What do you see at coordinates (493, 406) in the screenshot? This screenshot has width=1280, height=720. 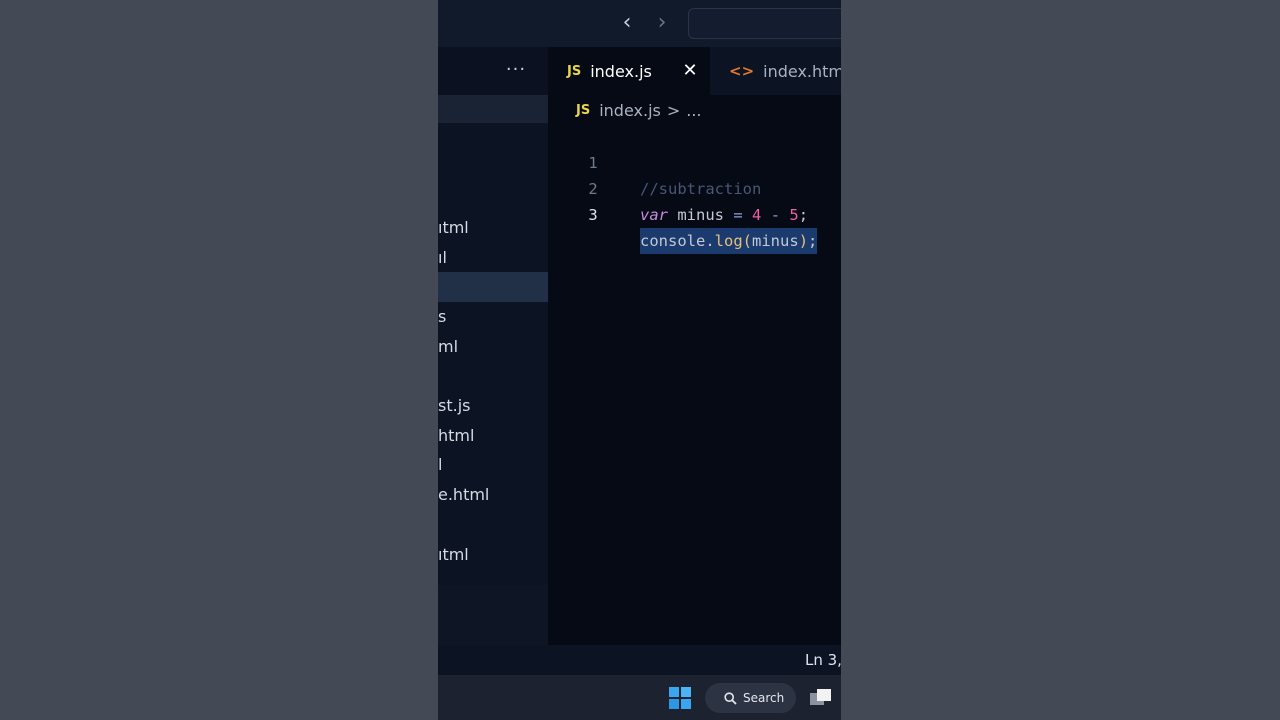 I see `file-tree-item: st.js` at bounding box center [493, 406].